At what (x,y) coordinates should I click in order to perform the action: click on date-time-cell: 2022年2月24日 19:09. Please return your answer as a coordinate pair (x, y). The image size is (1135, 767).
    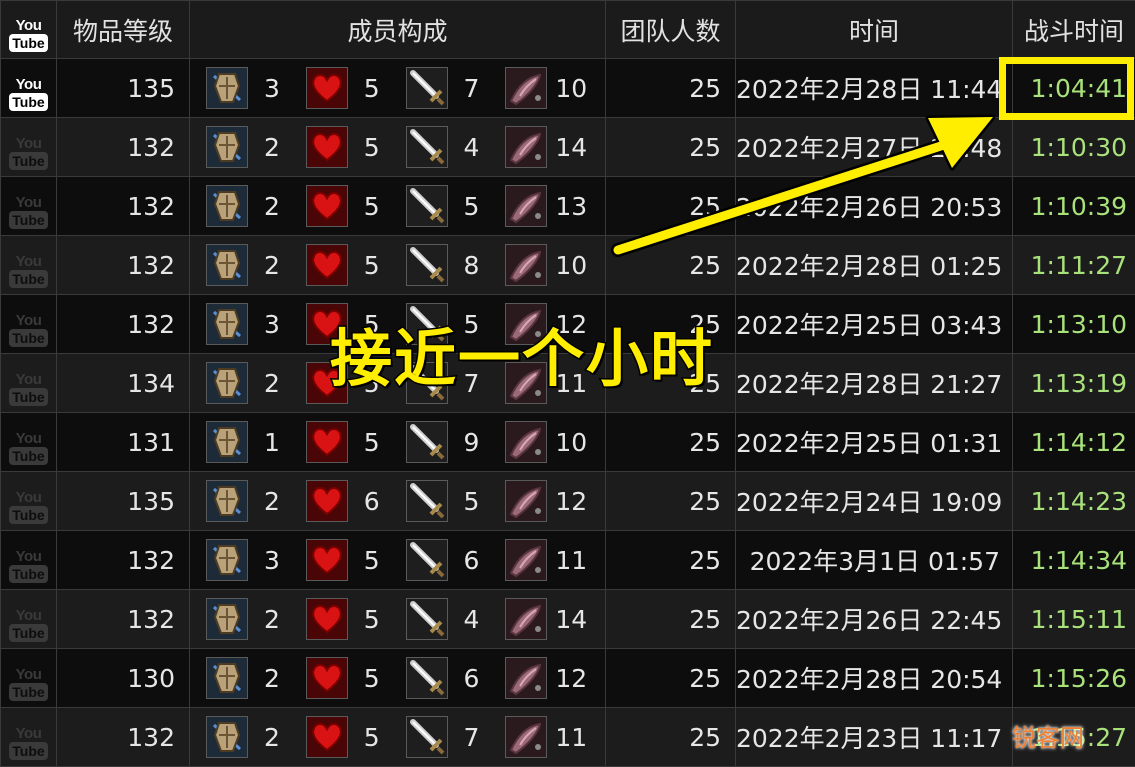
    Looking at the image, I should click on (874, 501).